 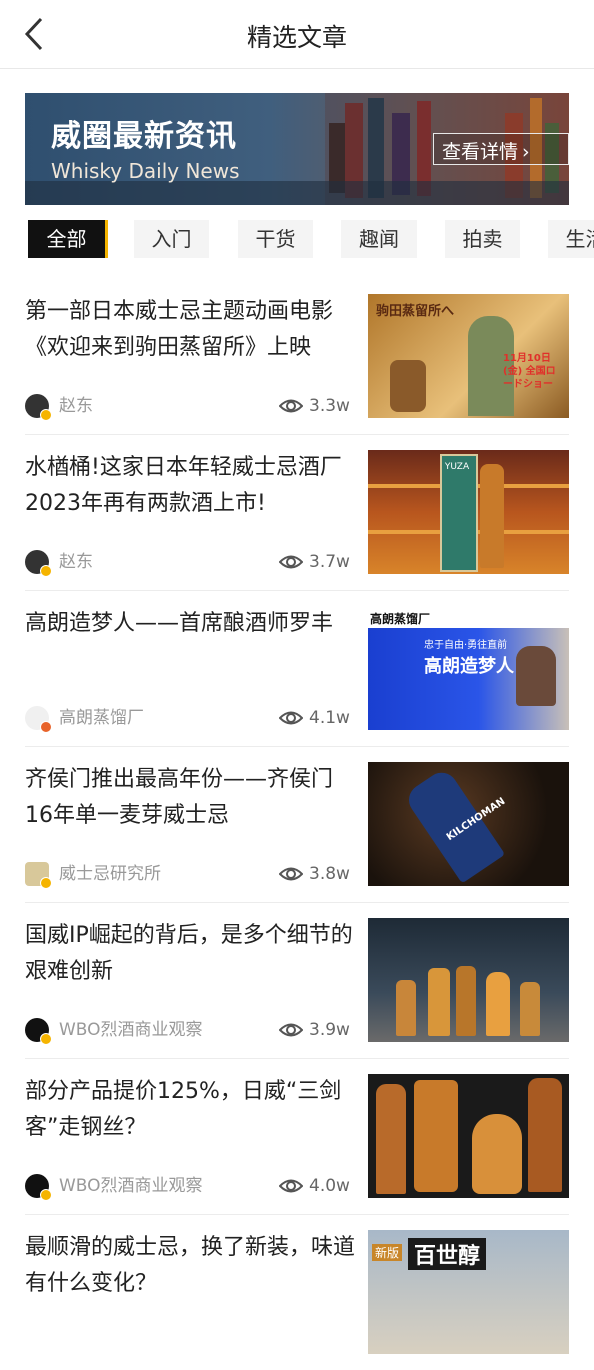 What do you see at coordinates (329, 562) in the screenshot?
I see `view-count: 3.7w` at bounding box center [329, 562].